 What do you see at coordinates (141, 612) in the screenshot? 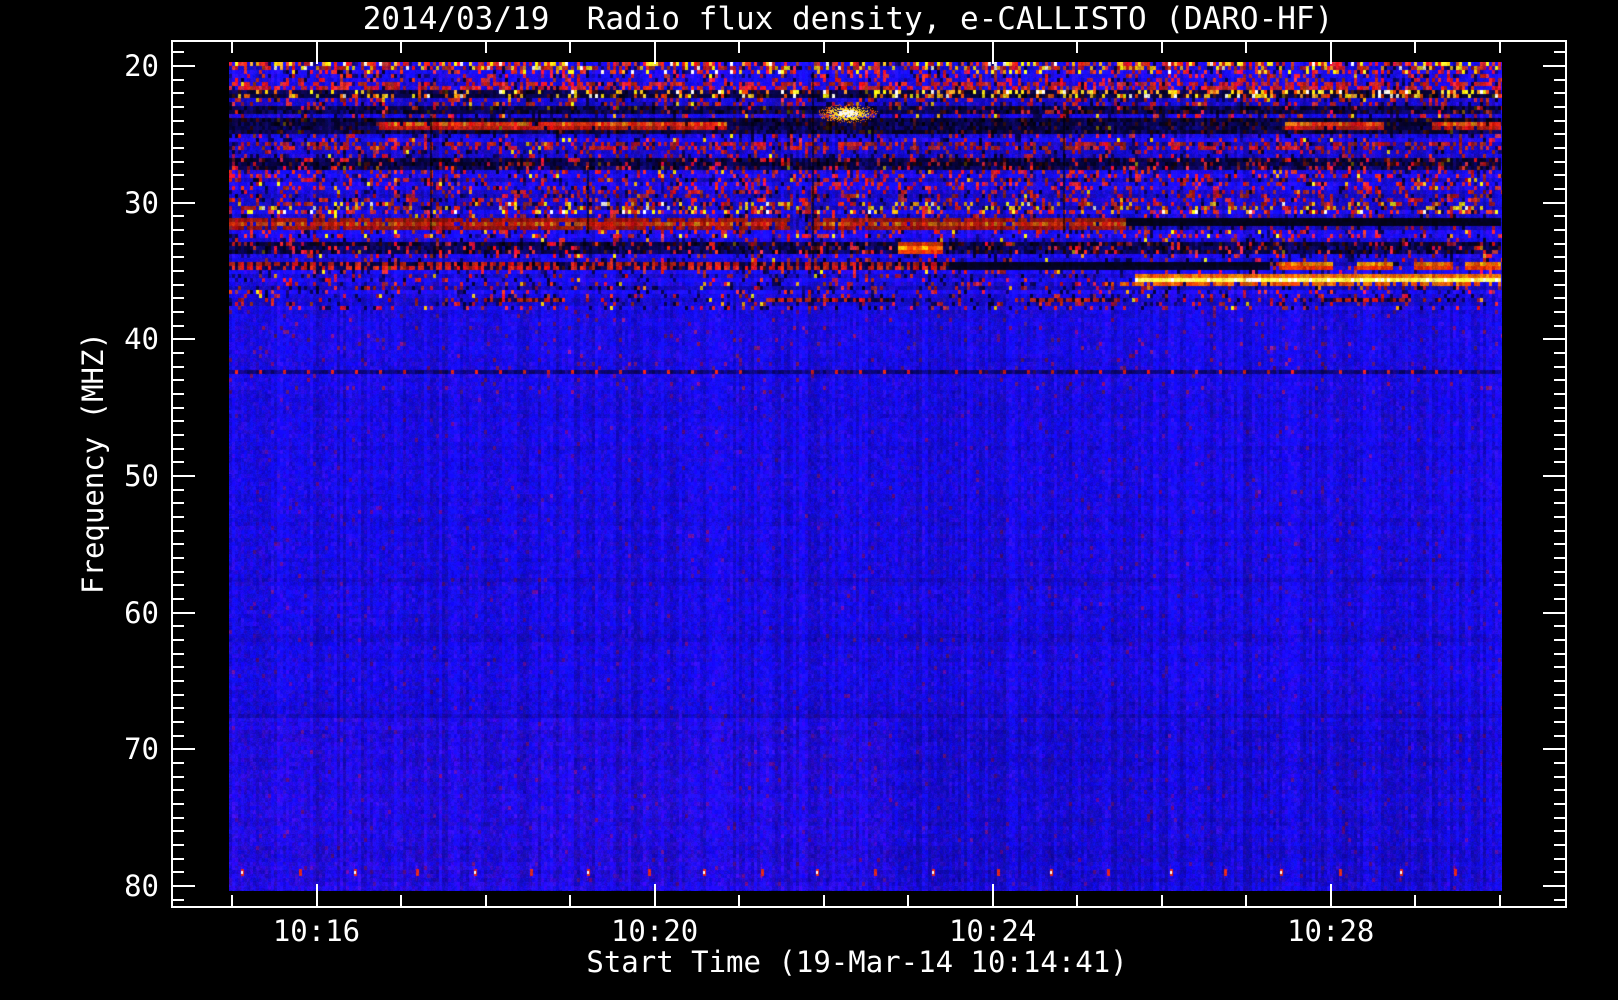
I see `y-tick-label: 60` at bounding box center [141, 612].